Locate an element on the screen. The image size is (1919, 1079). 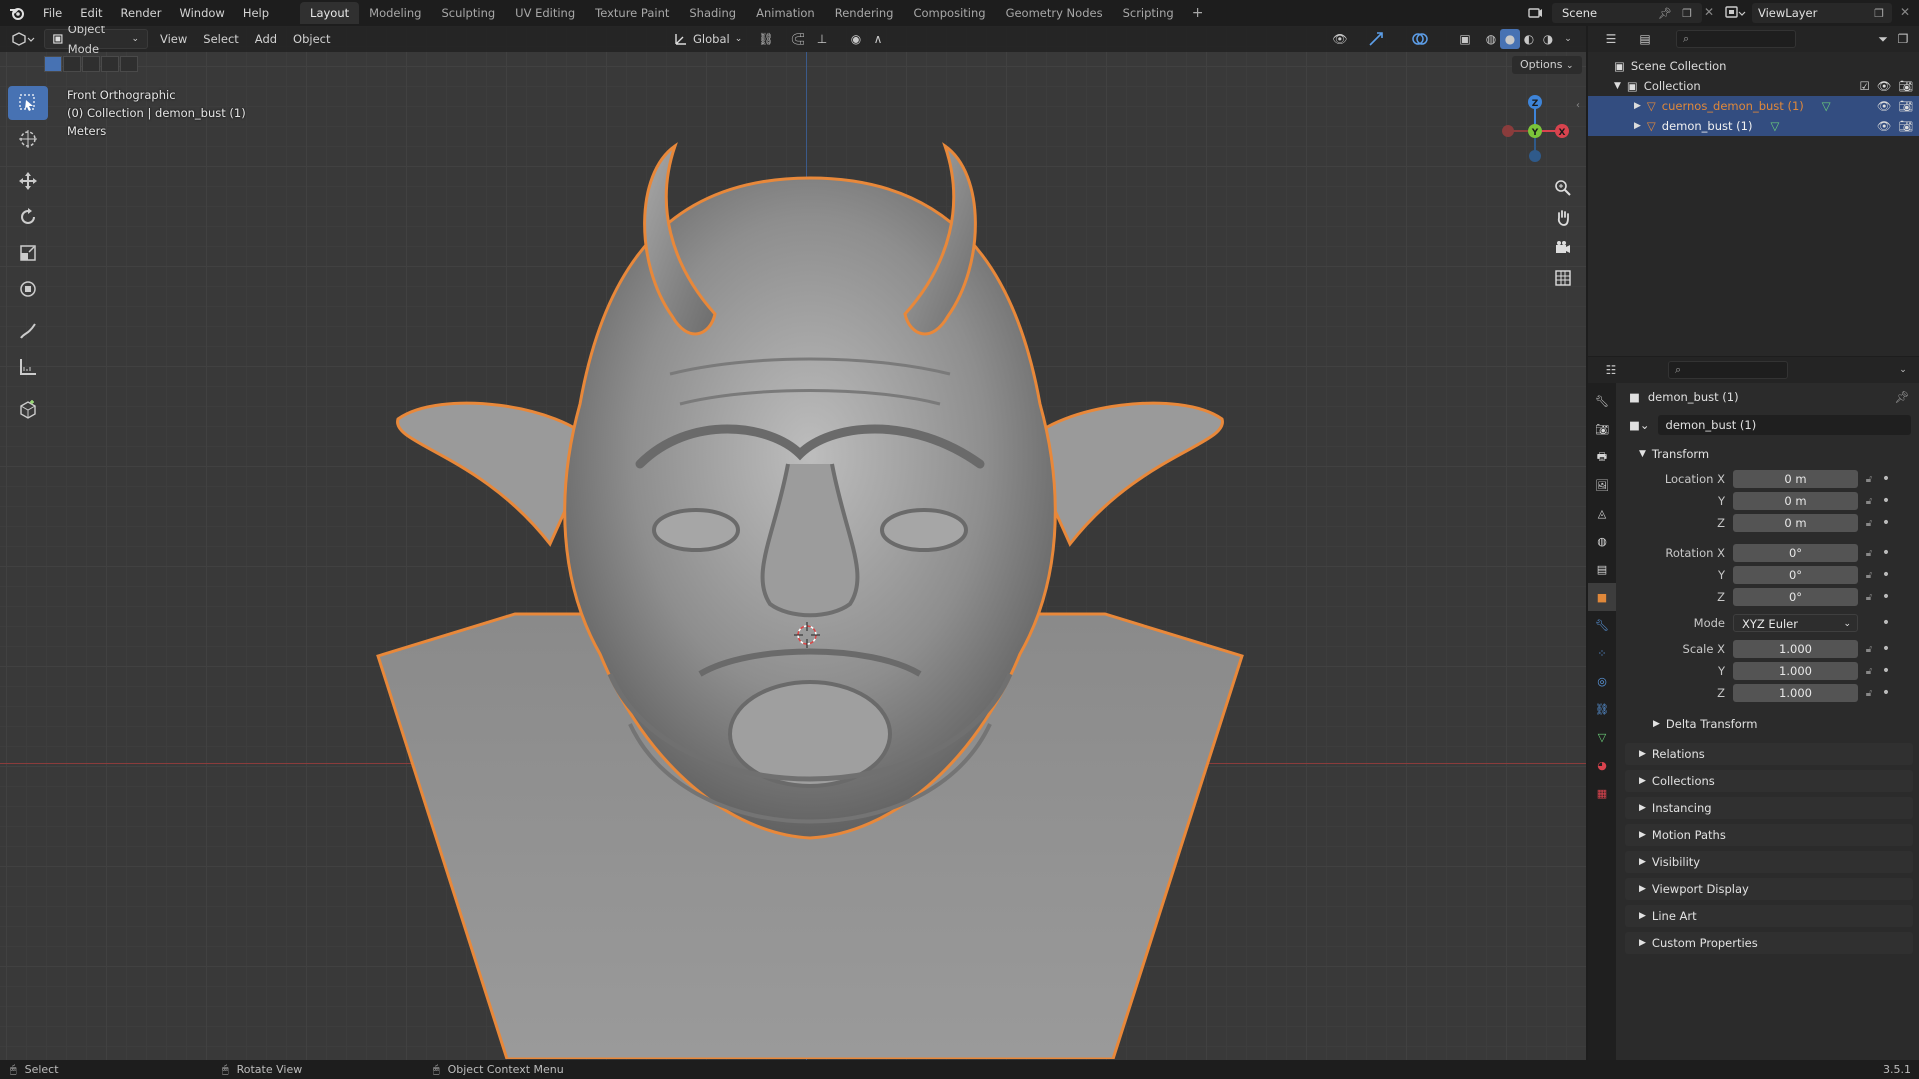
tree-scene-collection: ▣ Scene Collection is located at coordinates (1753, 66).